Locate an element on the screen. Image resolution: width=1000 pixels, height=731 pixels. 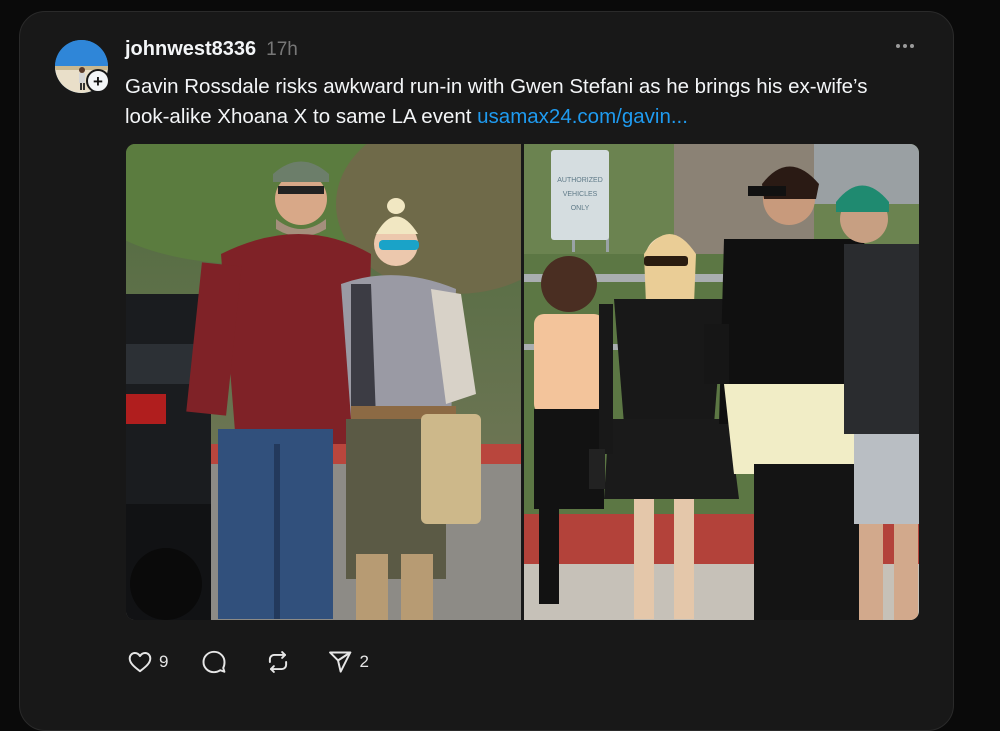
heart-icon is located at coordinates (140, 662).